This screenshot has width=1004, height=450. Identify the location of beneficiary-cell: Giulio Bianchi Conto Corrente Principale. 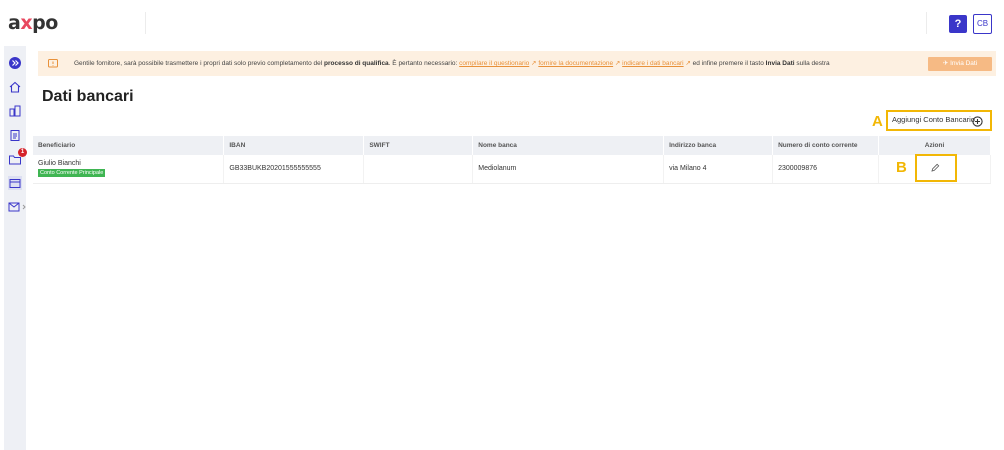
(129, 169).